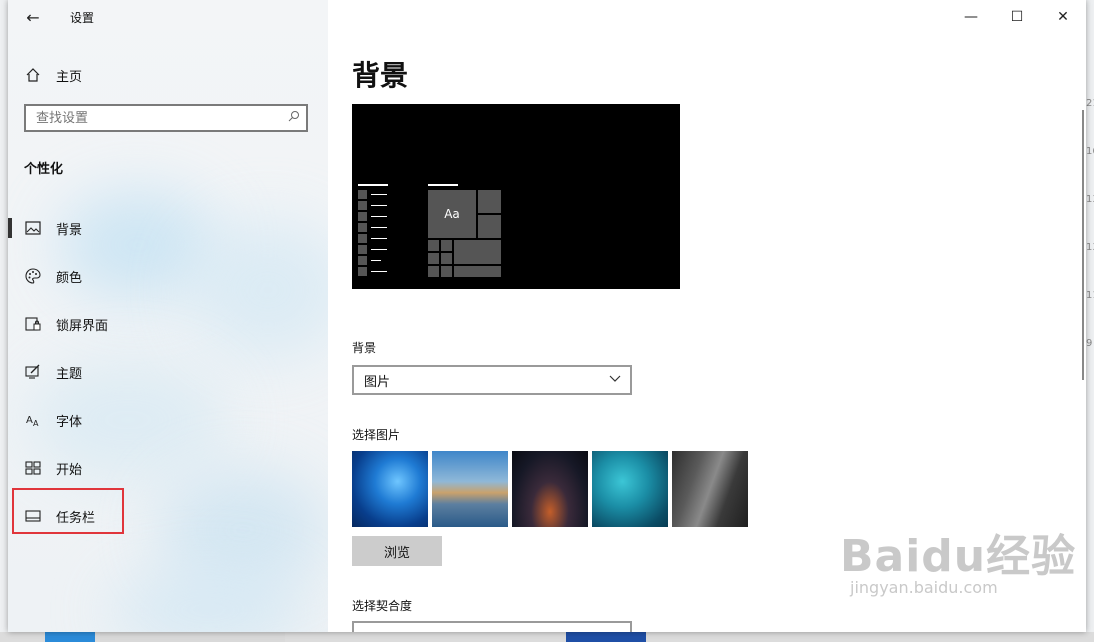  Describe the element at coordinates (168, 276) in the screenshot. I see `sidebar-item-colors: 颜色` at that location.